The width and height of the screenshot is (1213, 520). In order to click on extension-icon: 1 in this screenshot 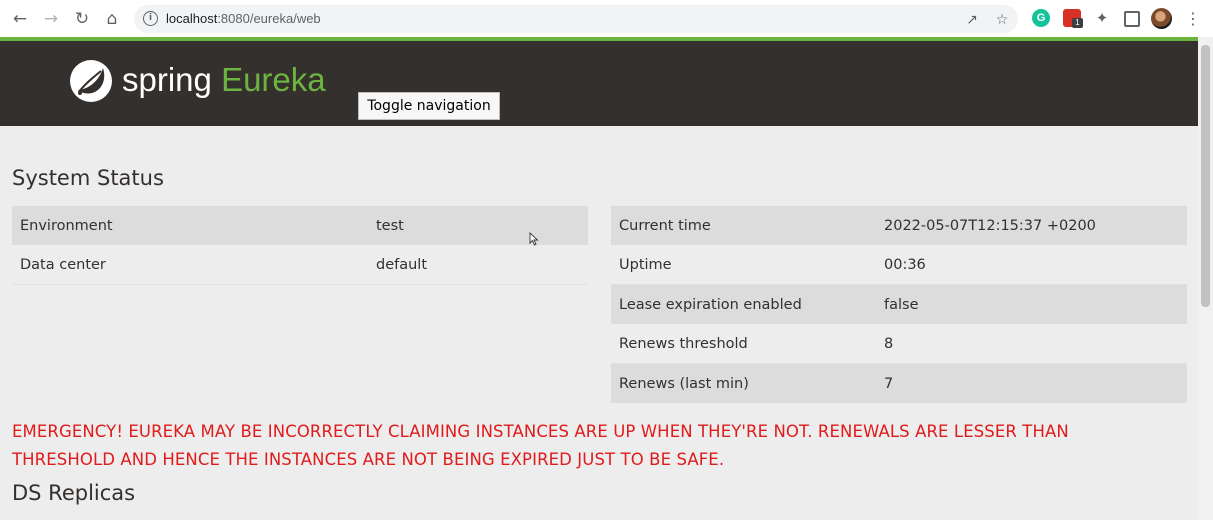, I will do `click(1073, 18)`.